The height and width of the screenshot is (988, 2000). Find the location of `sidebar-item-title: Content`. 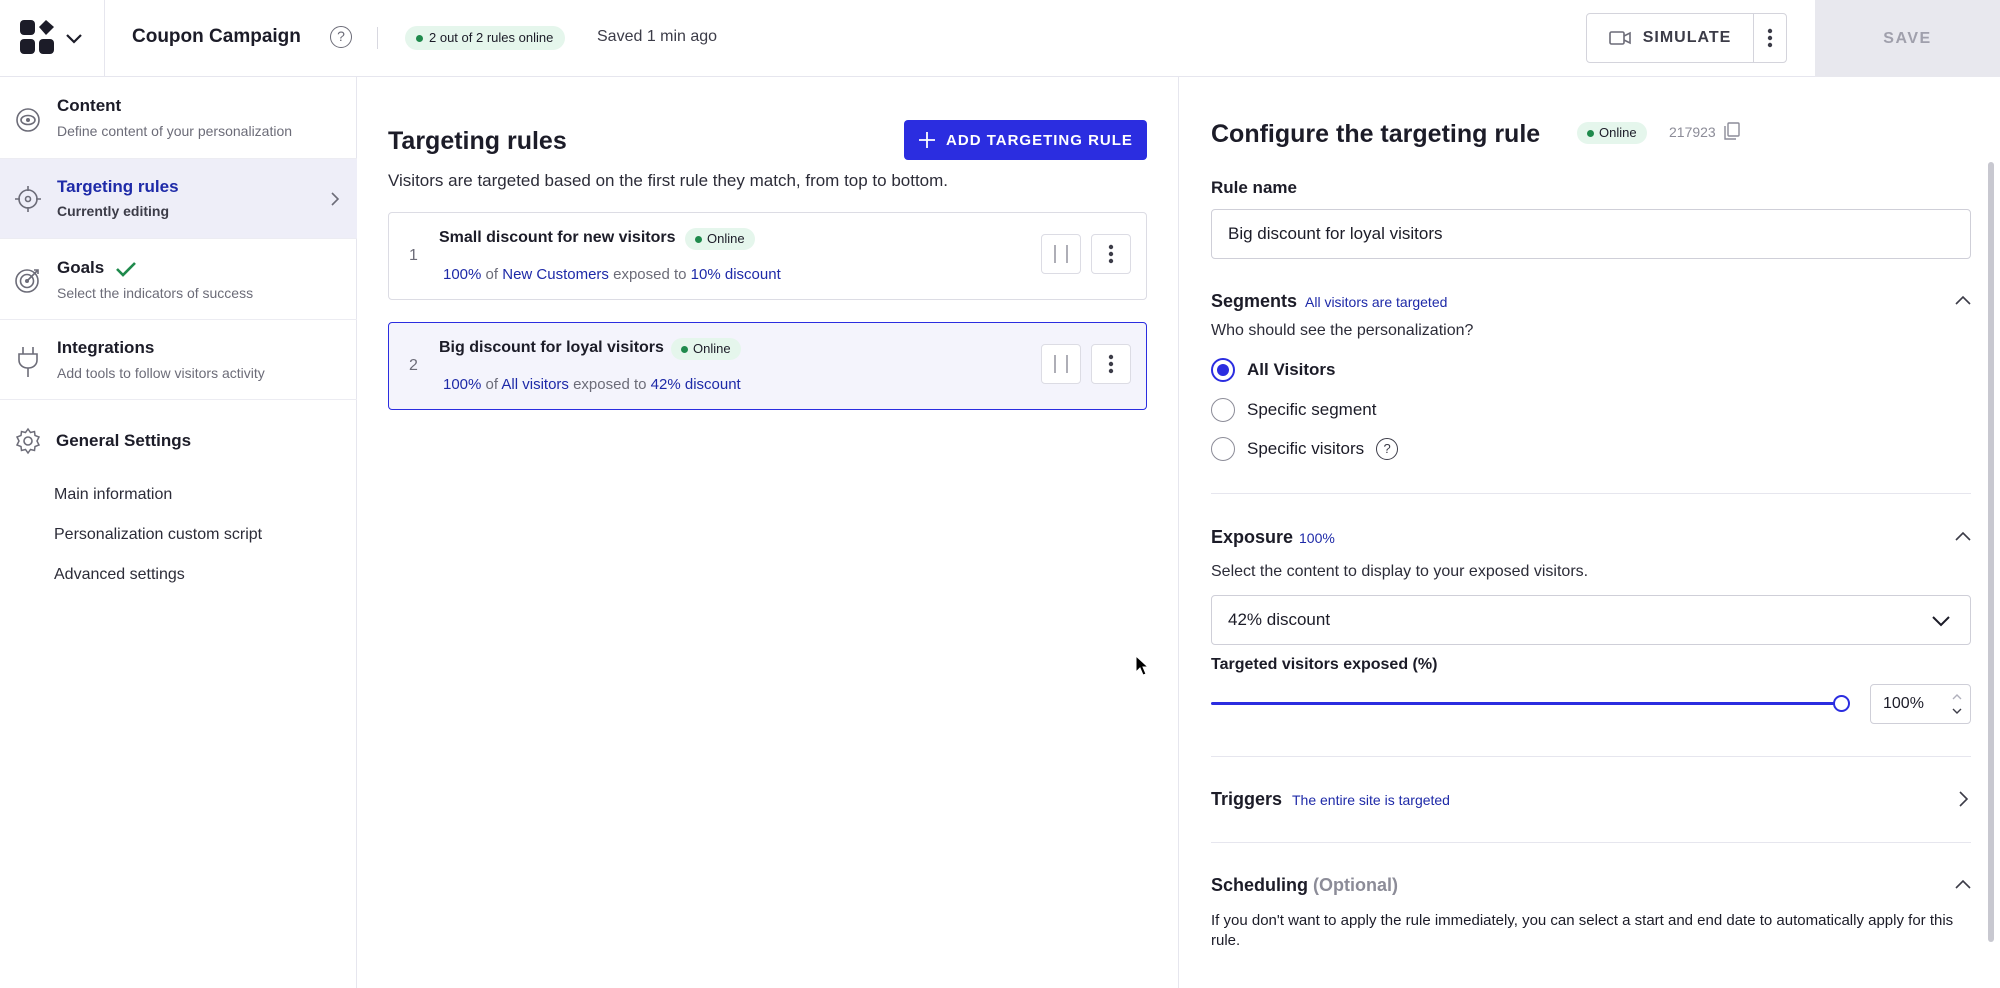

sidebar-item-title: Content is located at coordinates (89, 105).